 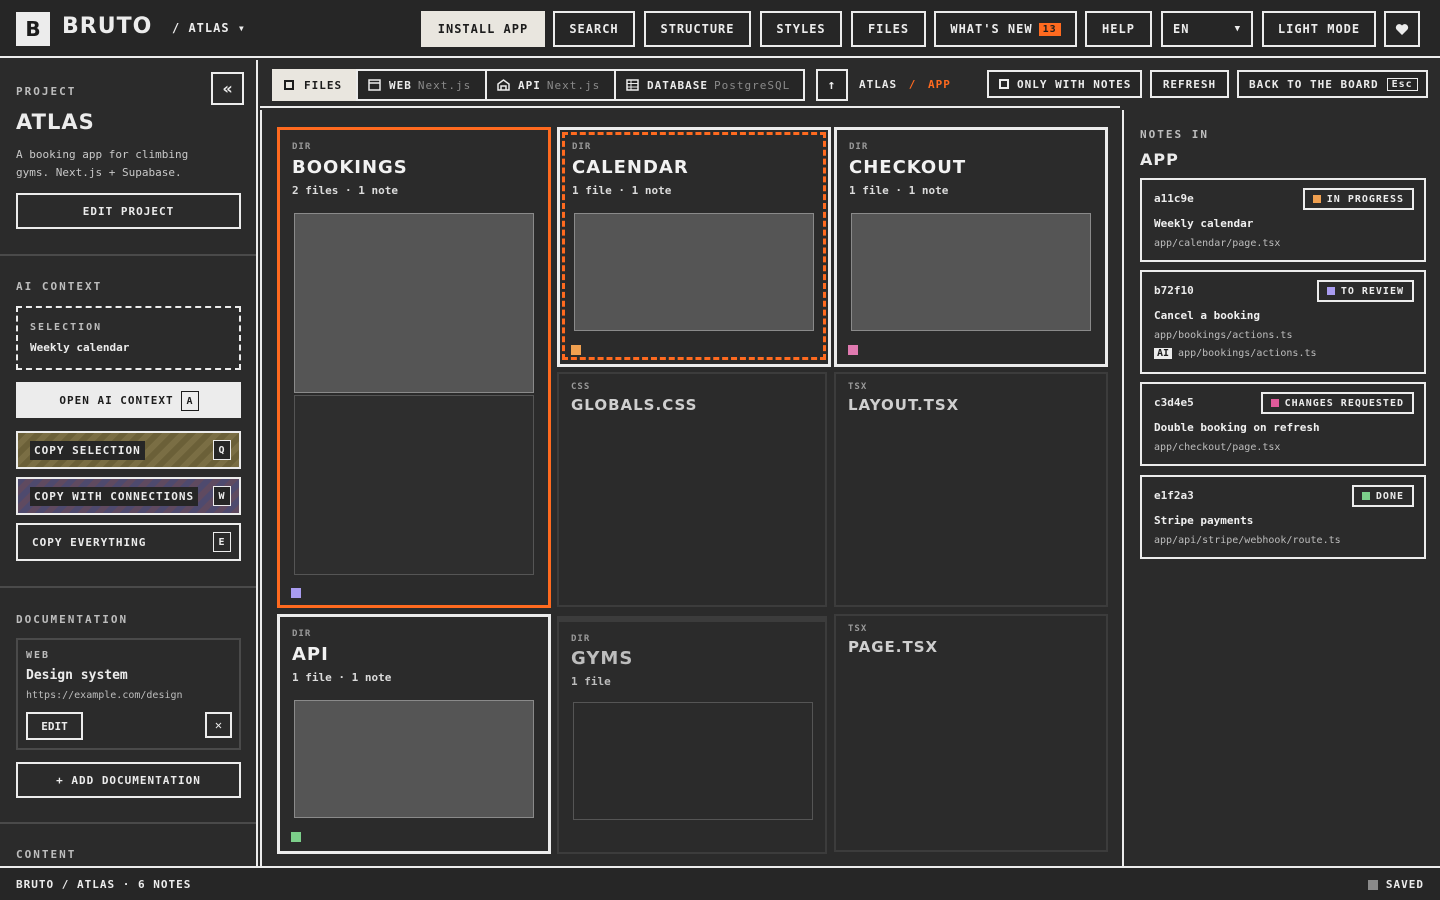 I want to click on language-select: EN ▼, so click(x=1207, y=29).